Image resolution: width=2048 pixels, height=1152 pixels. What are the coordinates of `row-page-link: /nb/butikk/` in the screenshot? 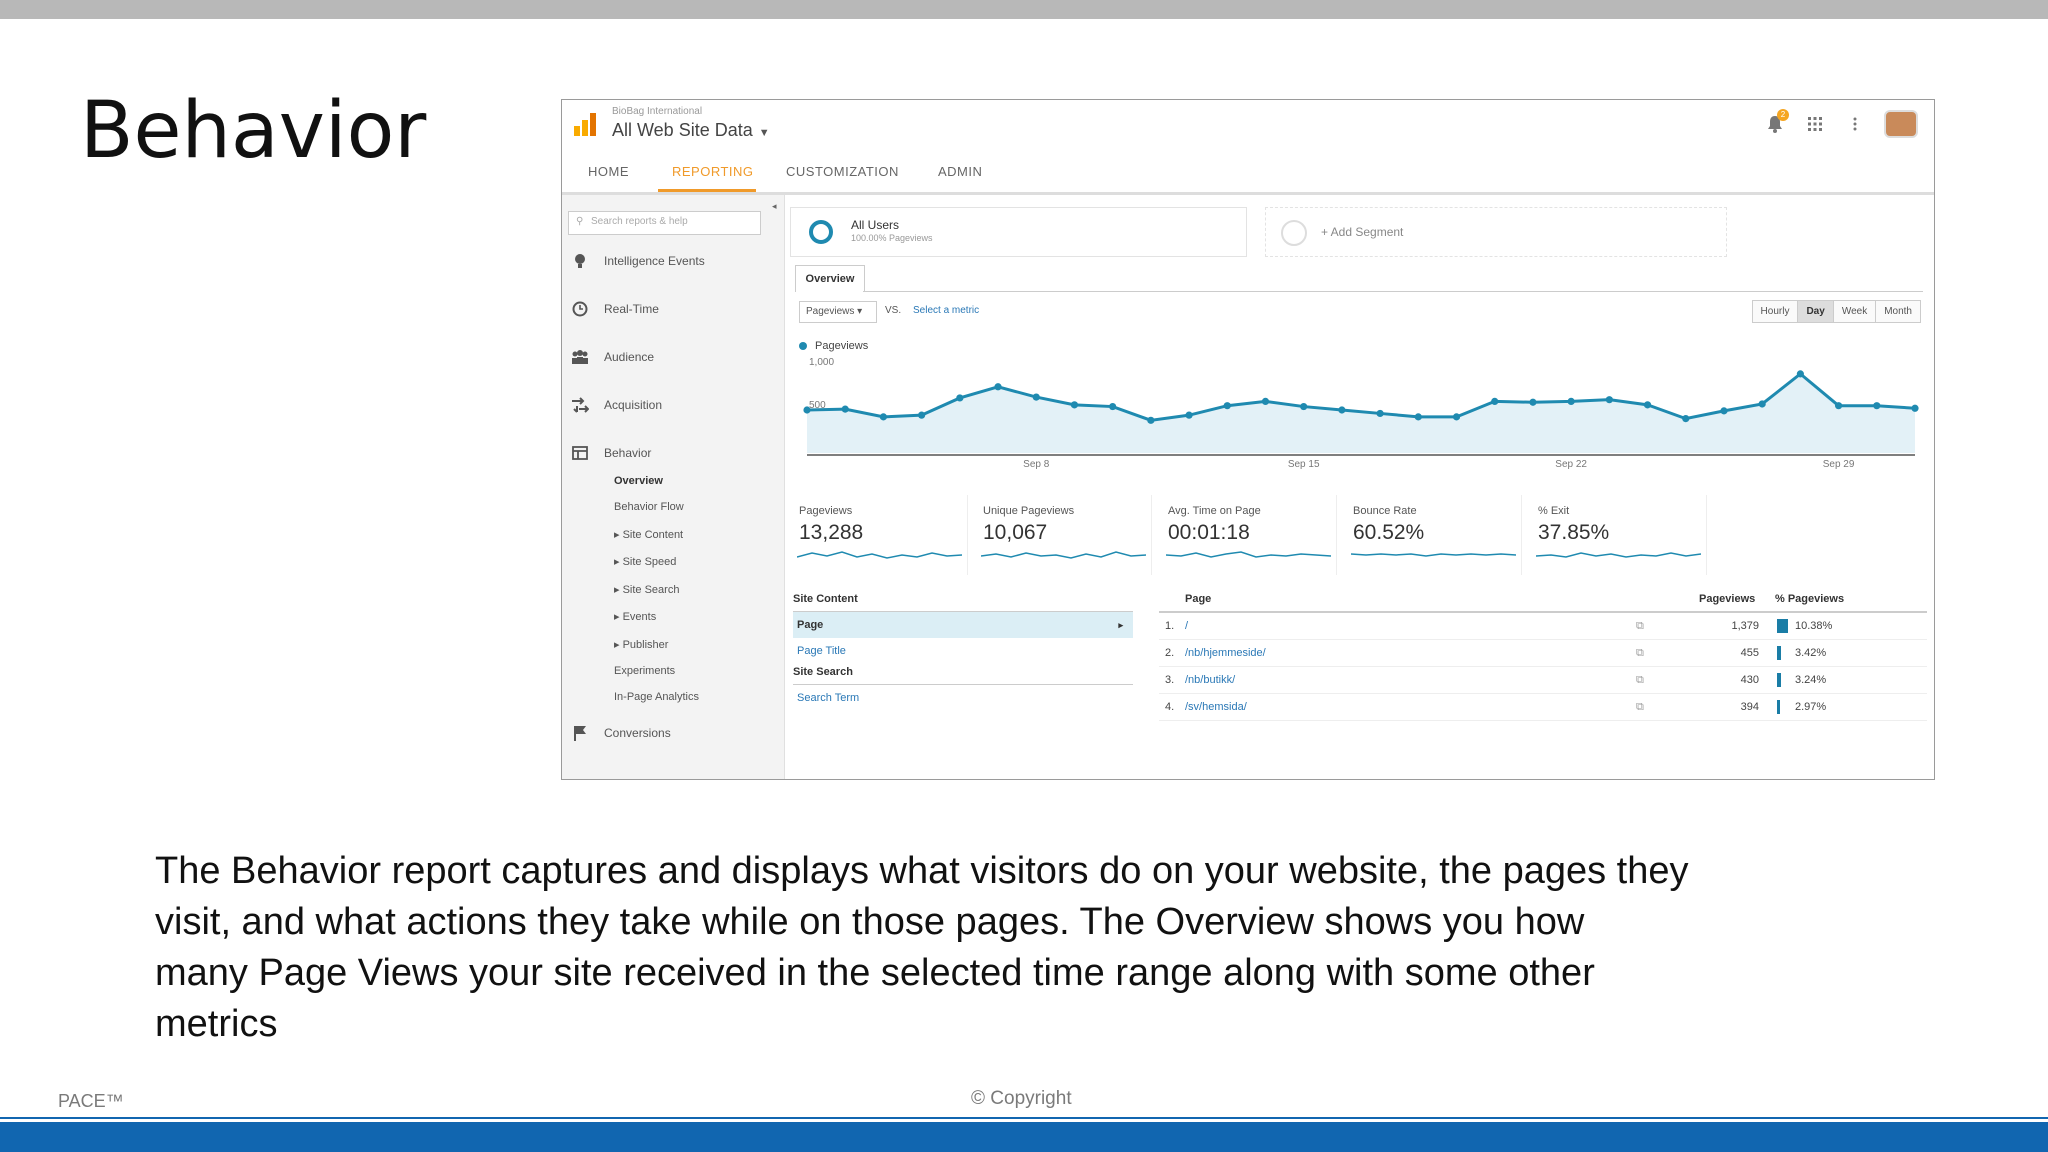 It's located at (1210, 680).